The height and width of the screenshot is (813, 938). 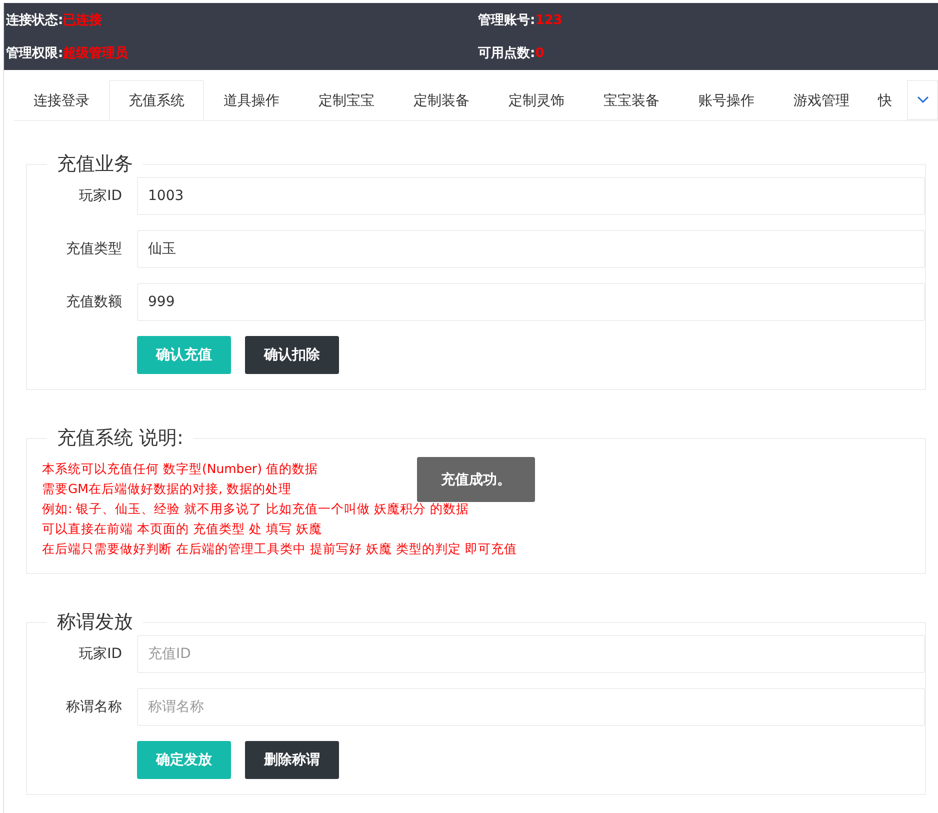 What do you see at coordinates (531, 654) in the screenshot?
I see `input-field: 充值ID` at bounding box center [531, 654].